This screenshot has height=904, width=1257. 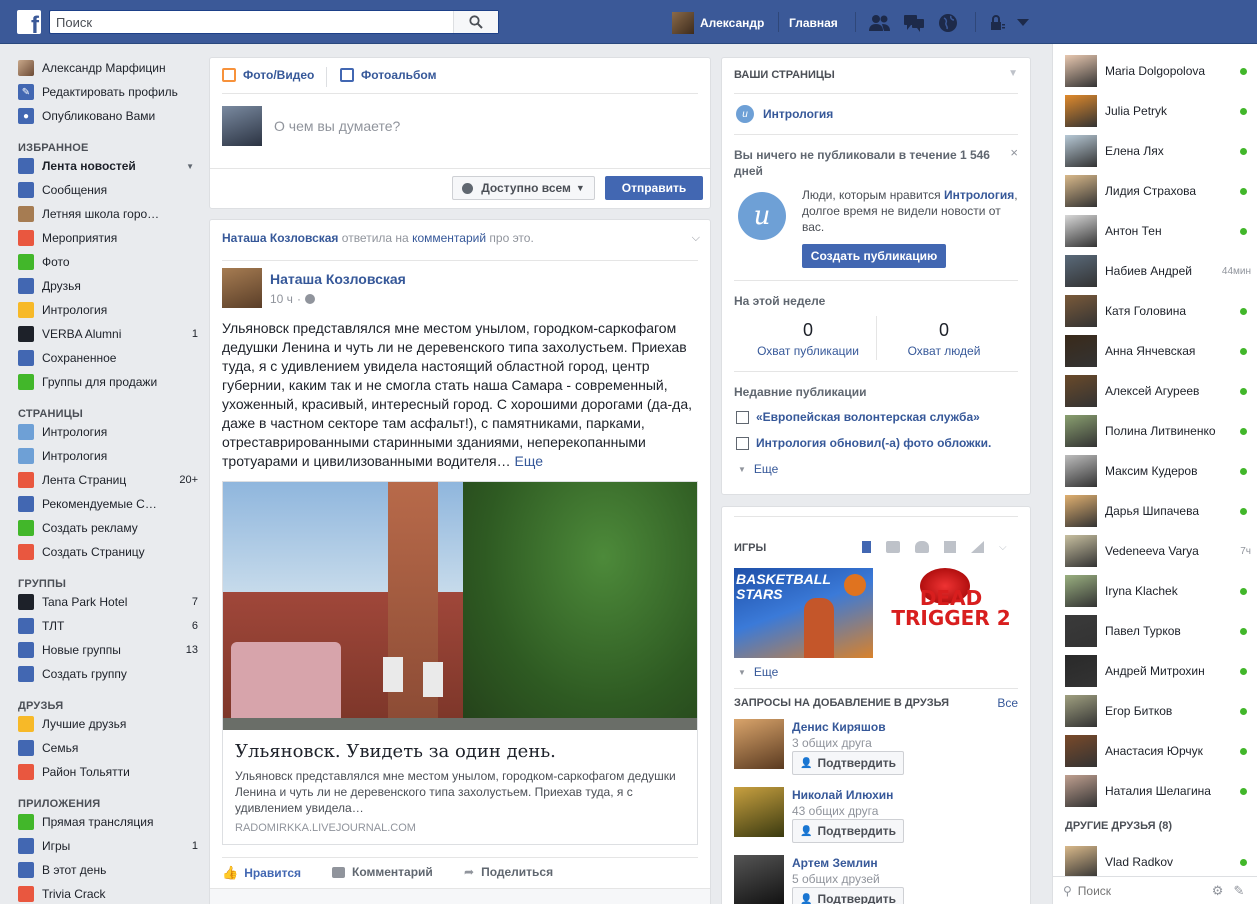 What do you see at coordinates (108, 528) in the screenshot?
I see `sidebar-item-page: Создать рекламу` at bounding box center [108, 528].